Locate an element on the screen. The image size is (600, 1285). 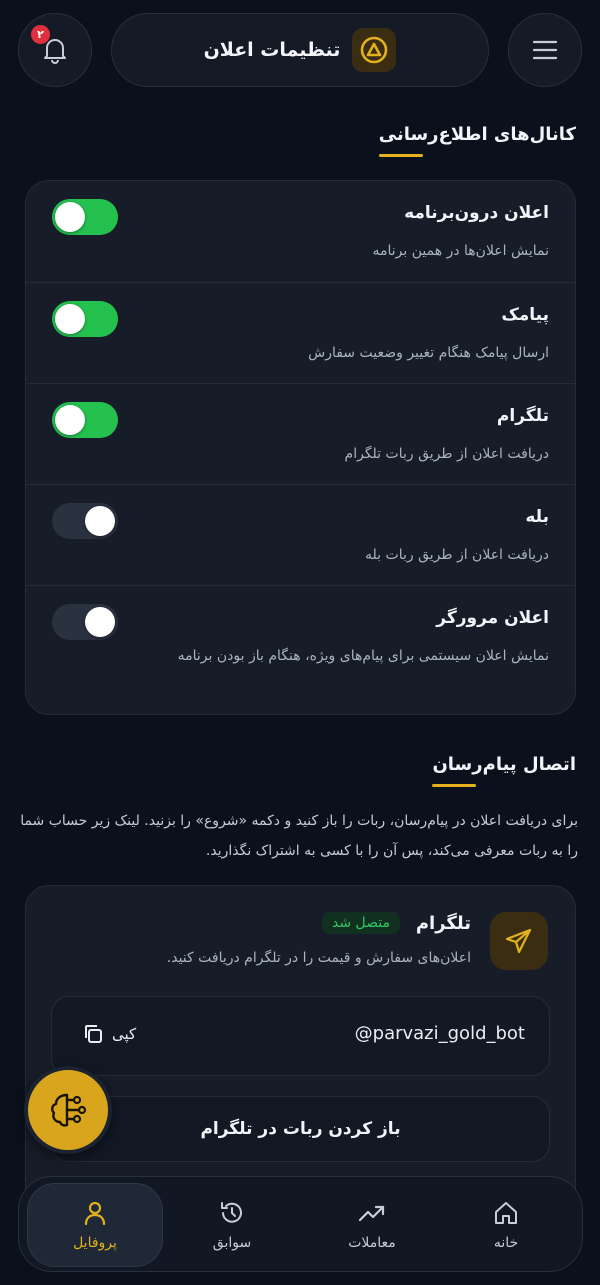
bottom-nav: خانه معاملات سوابق پروفایل is located at coordinates (300, 1224).